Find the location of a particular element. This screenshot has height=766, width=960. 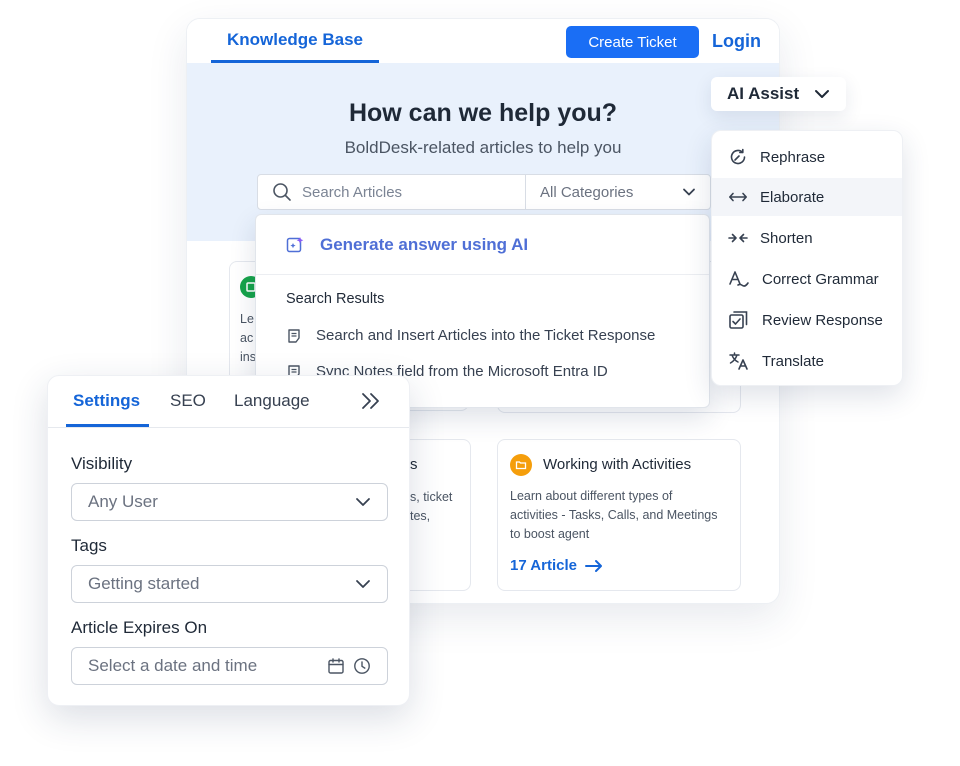

card-title: Working with Activities is located at coordinates (617, 464).